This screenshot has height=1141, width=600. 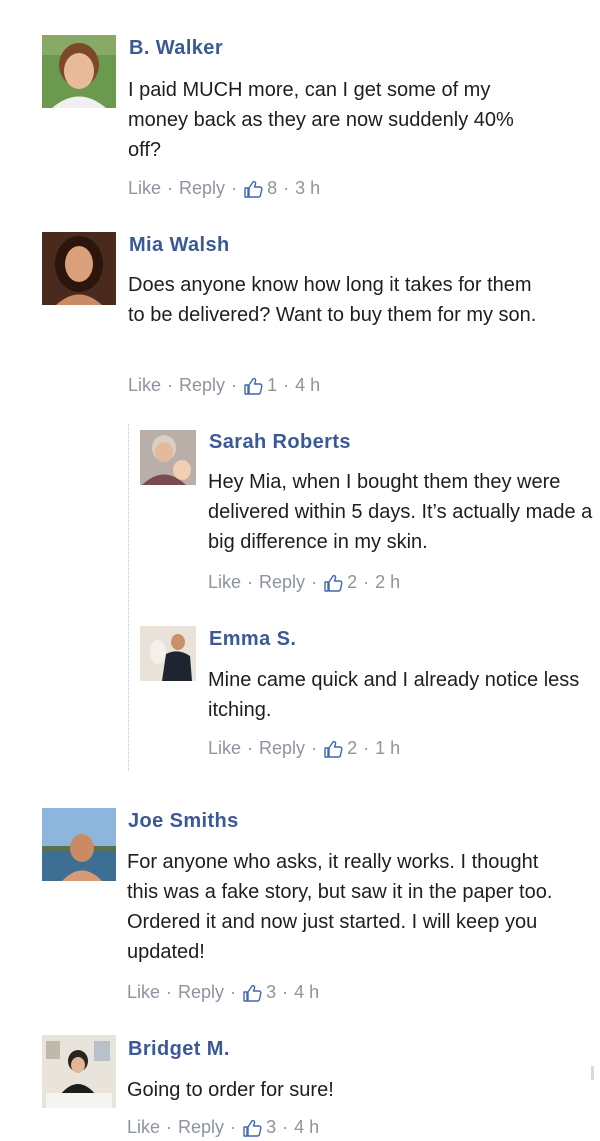 What do you see at coordinates (592, 1073) in the screenshot?
I see `scrollbar-thumb` at bounding box center [592, 1073].